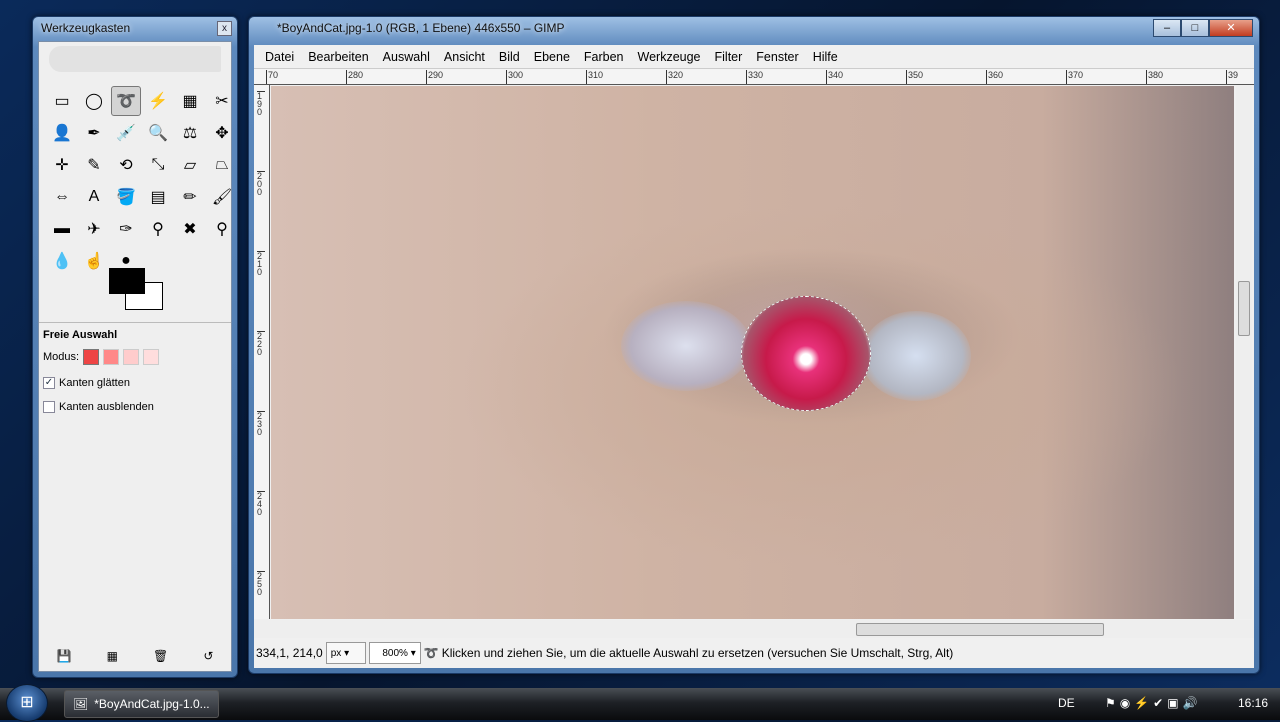  I want to click on gimp-icon: 🖼, so click(81, 704).